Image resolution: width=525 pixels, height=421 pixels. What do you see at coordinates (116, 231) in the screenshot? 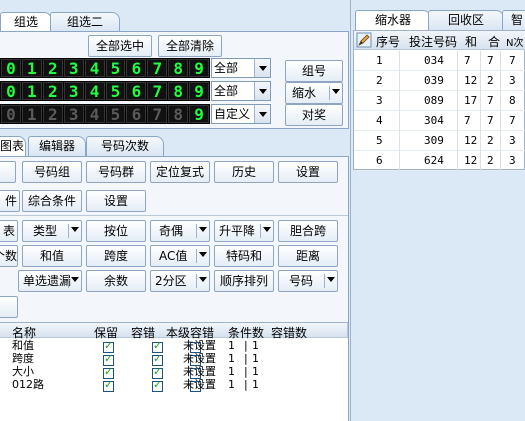
I see `by-position-button: 按位` at bounding box center [116, 231].